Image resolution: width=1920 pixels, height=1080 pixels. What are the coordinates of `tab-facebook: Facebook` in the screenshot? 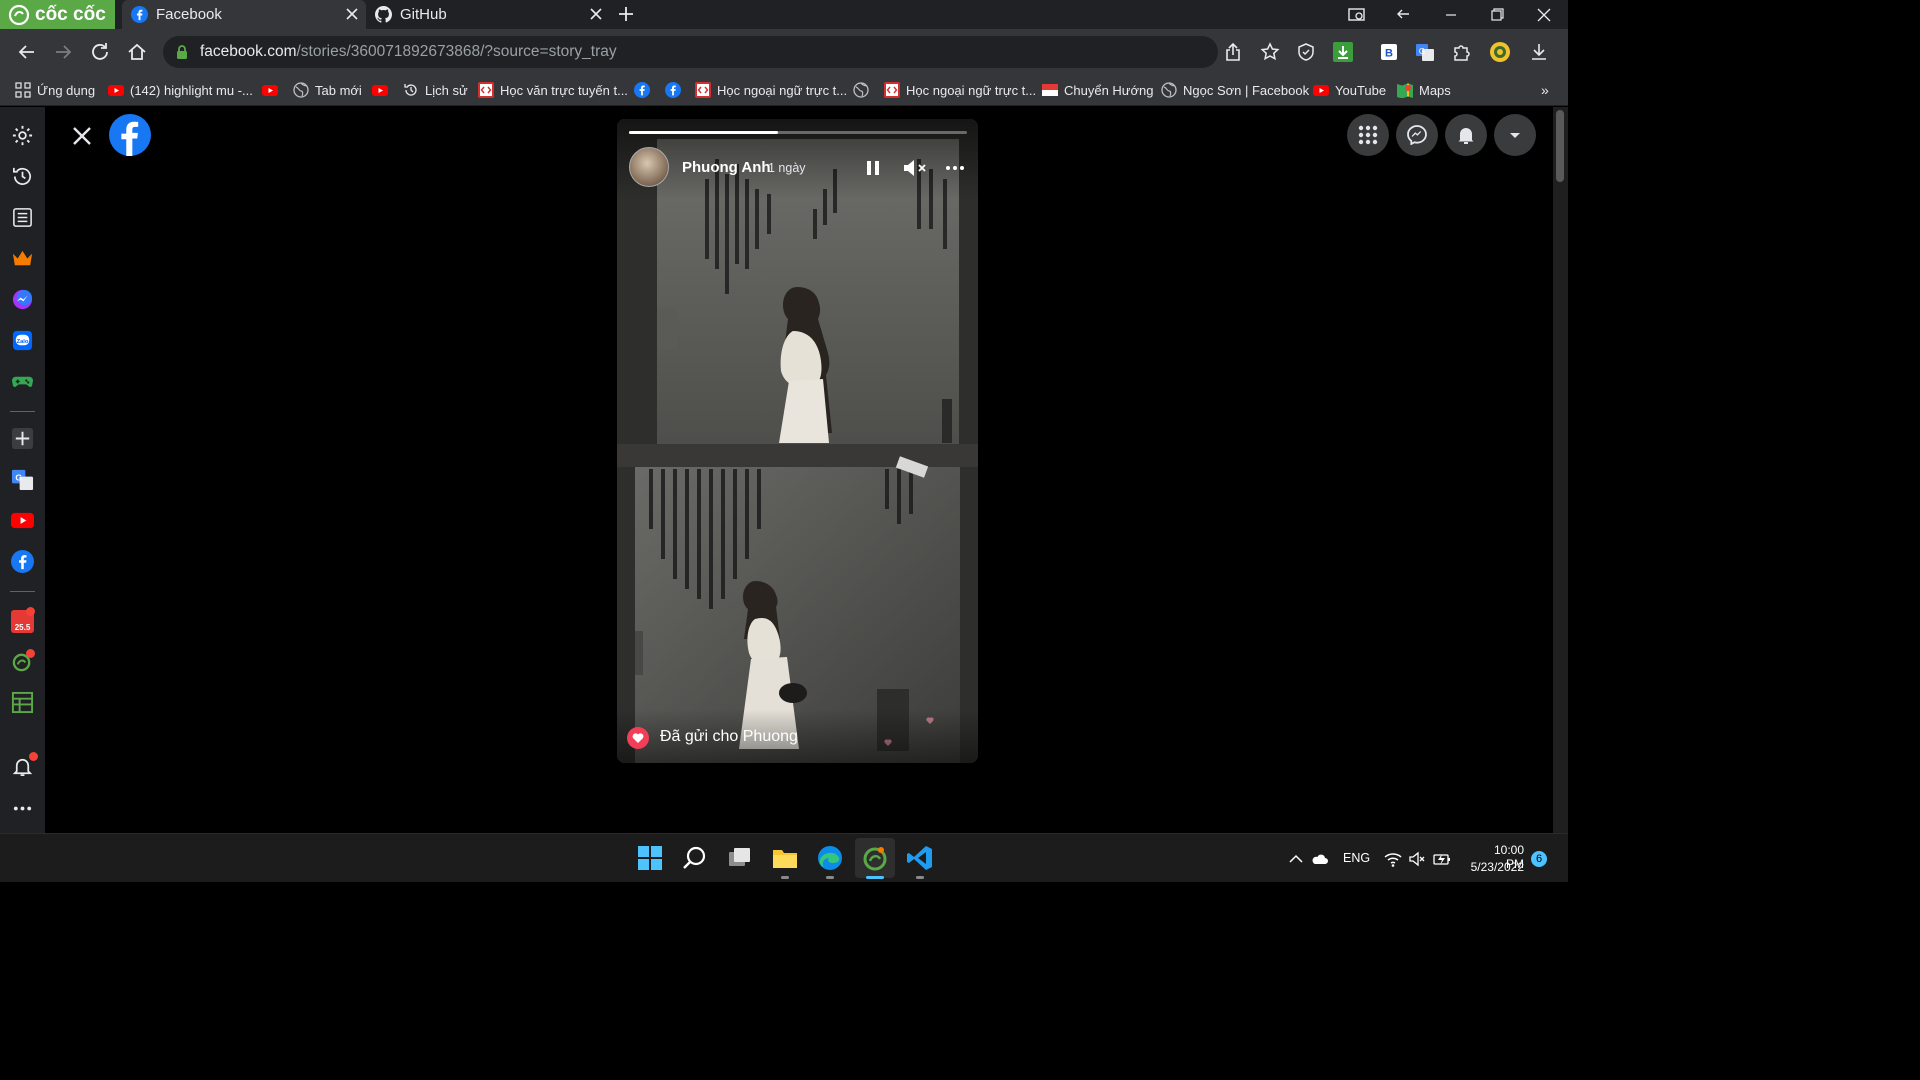 It's located at (244, 14).